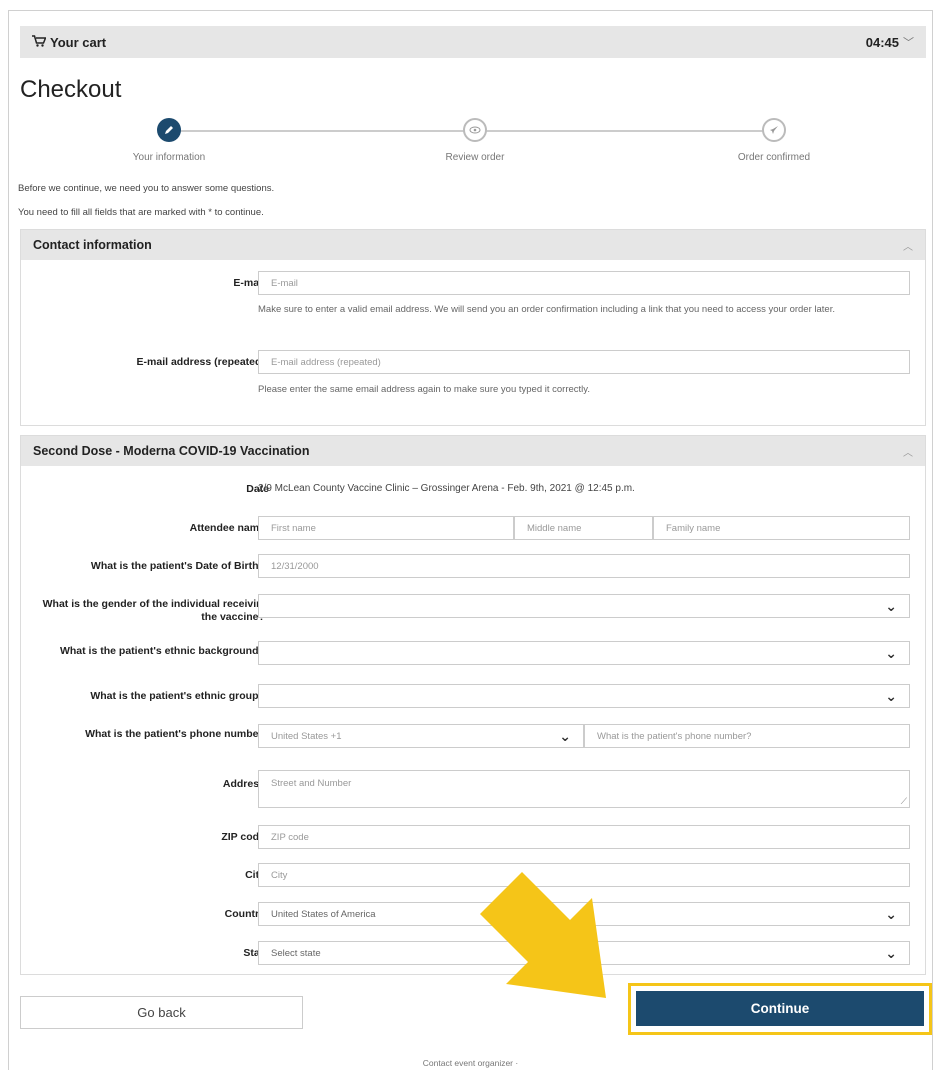 The height and width of the screenshot is (1070, 941). What do you see at coordinates (326, 362) in the screenshot?
I see `email-repeat-placeholder: E-mail address (repeated)` at bounding box center [326, 362].